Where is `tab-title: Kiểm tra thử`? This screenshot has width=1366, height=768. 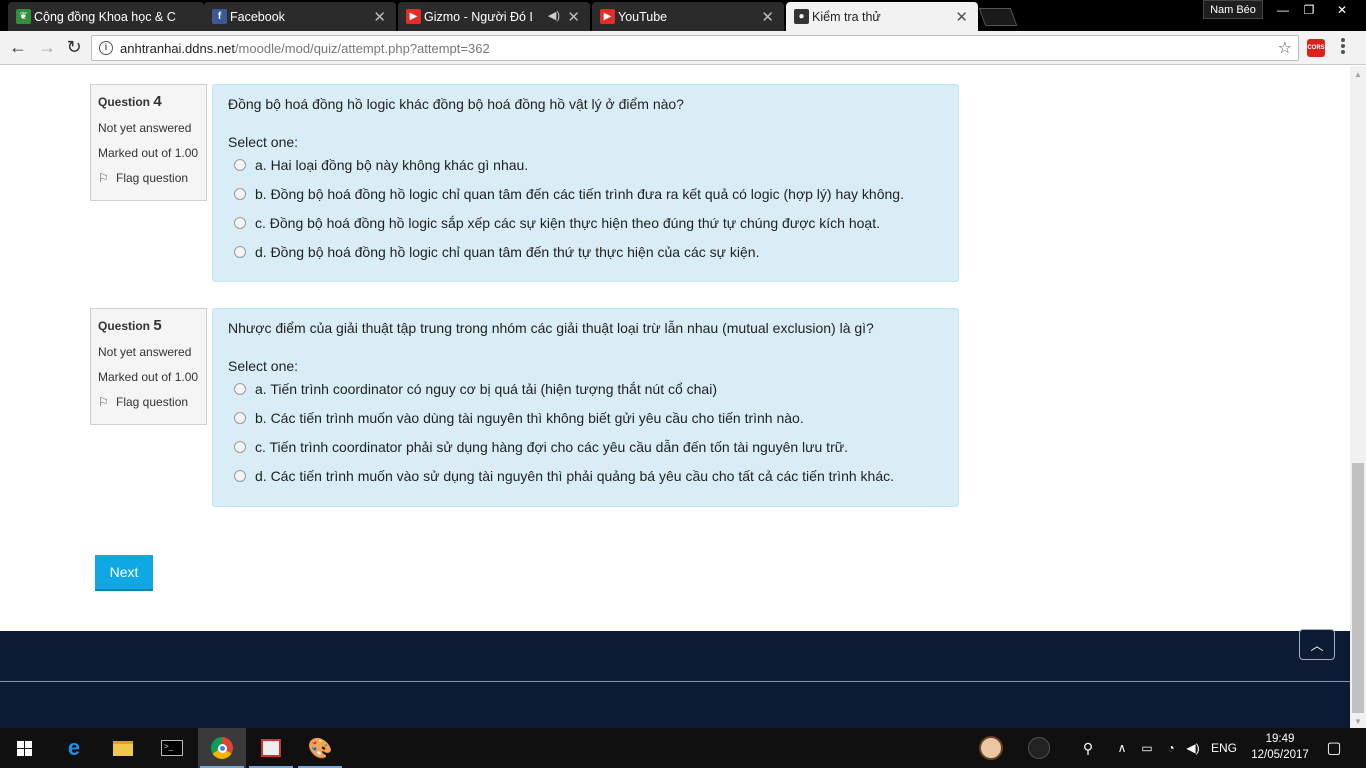
tab-title: Kiểm tra thử is located at coordinates (846, 16).